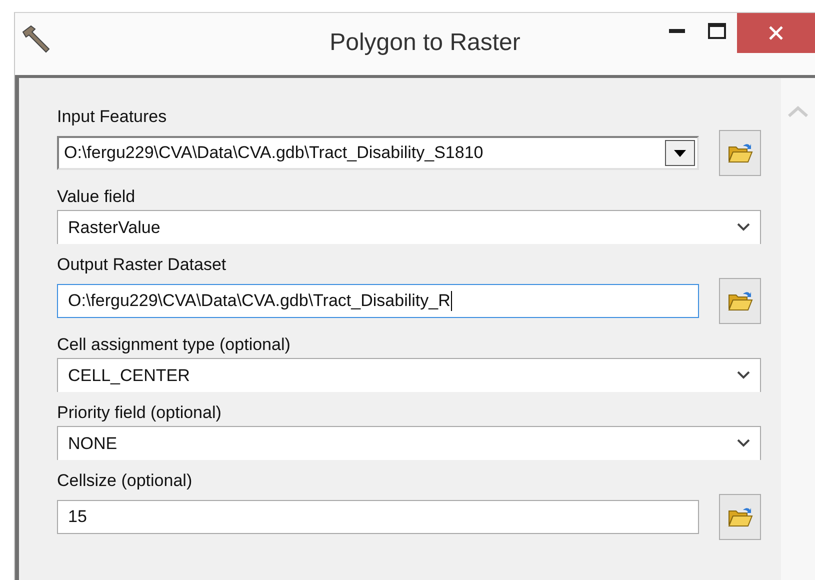 Image resolution: width=815 pixels, height=580 pixels. I want to click on field-label: Cell assignment type (optional), so click(174, 345).